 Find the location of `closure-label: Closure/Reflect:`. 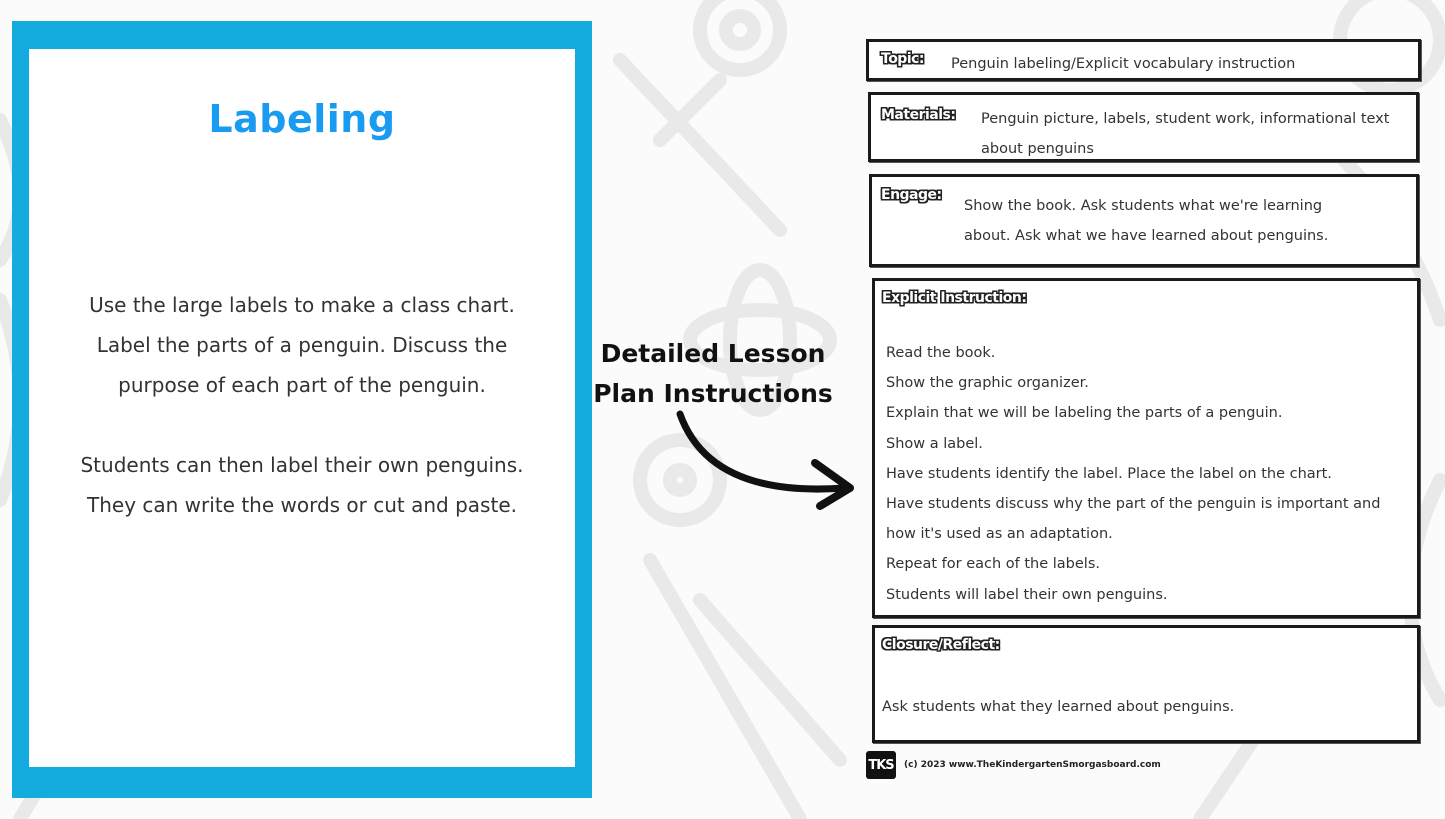

closure-label: Closure/Reflect: is located at coordinates (941, 645).